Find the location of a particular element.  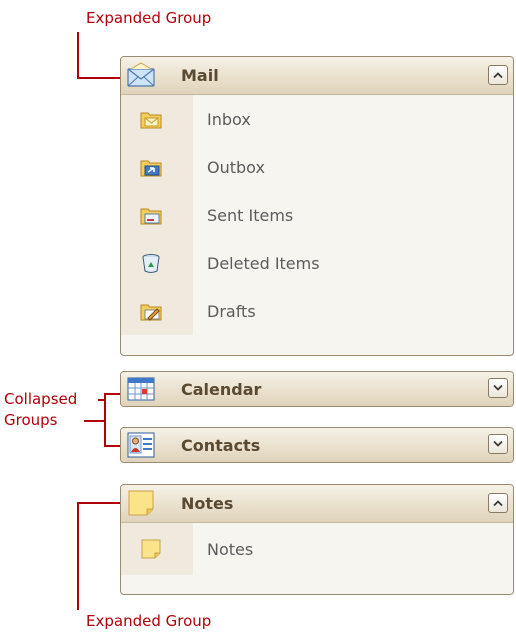

group-title: Mail is located at coordinates (200, 75).